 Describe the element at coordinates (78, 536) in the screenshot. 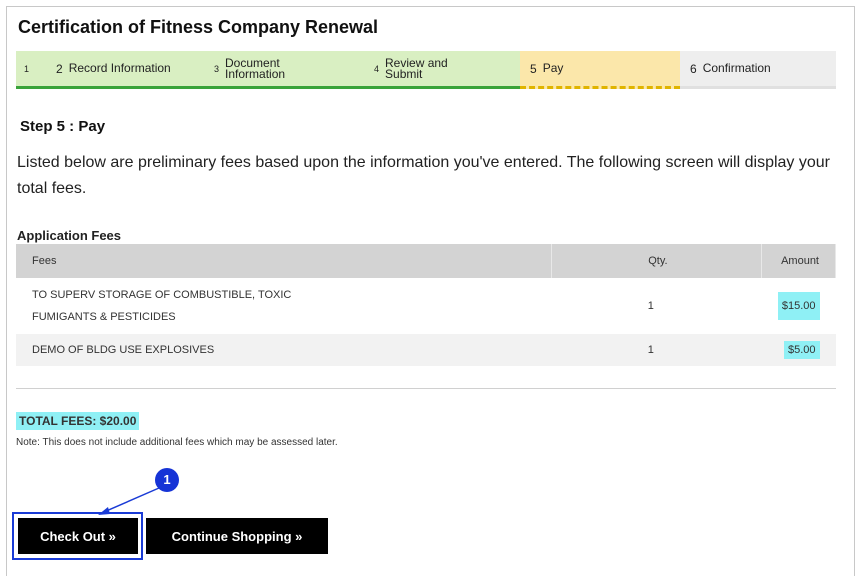

I see `check-out-button: Check Out »` at that location.